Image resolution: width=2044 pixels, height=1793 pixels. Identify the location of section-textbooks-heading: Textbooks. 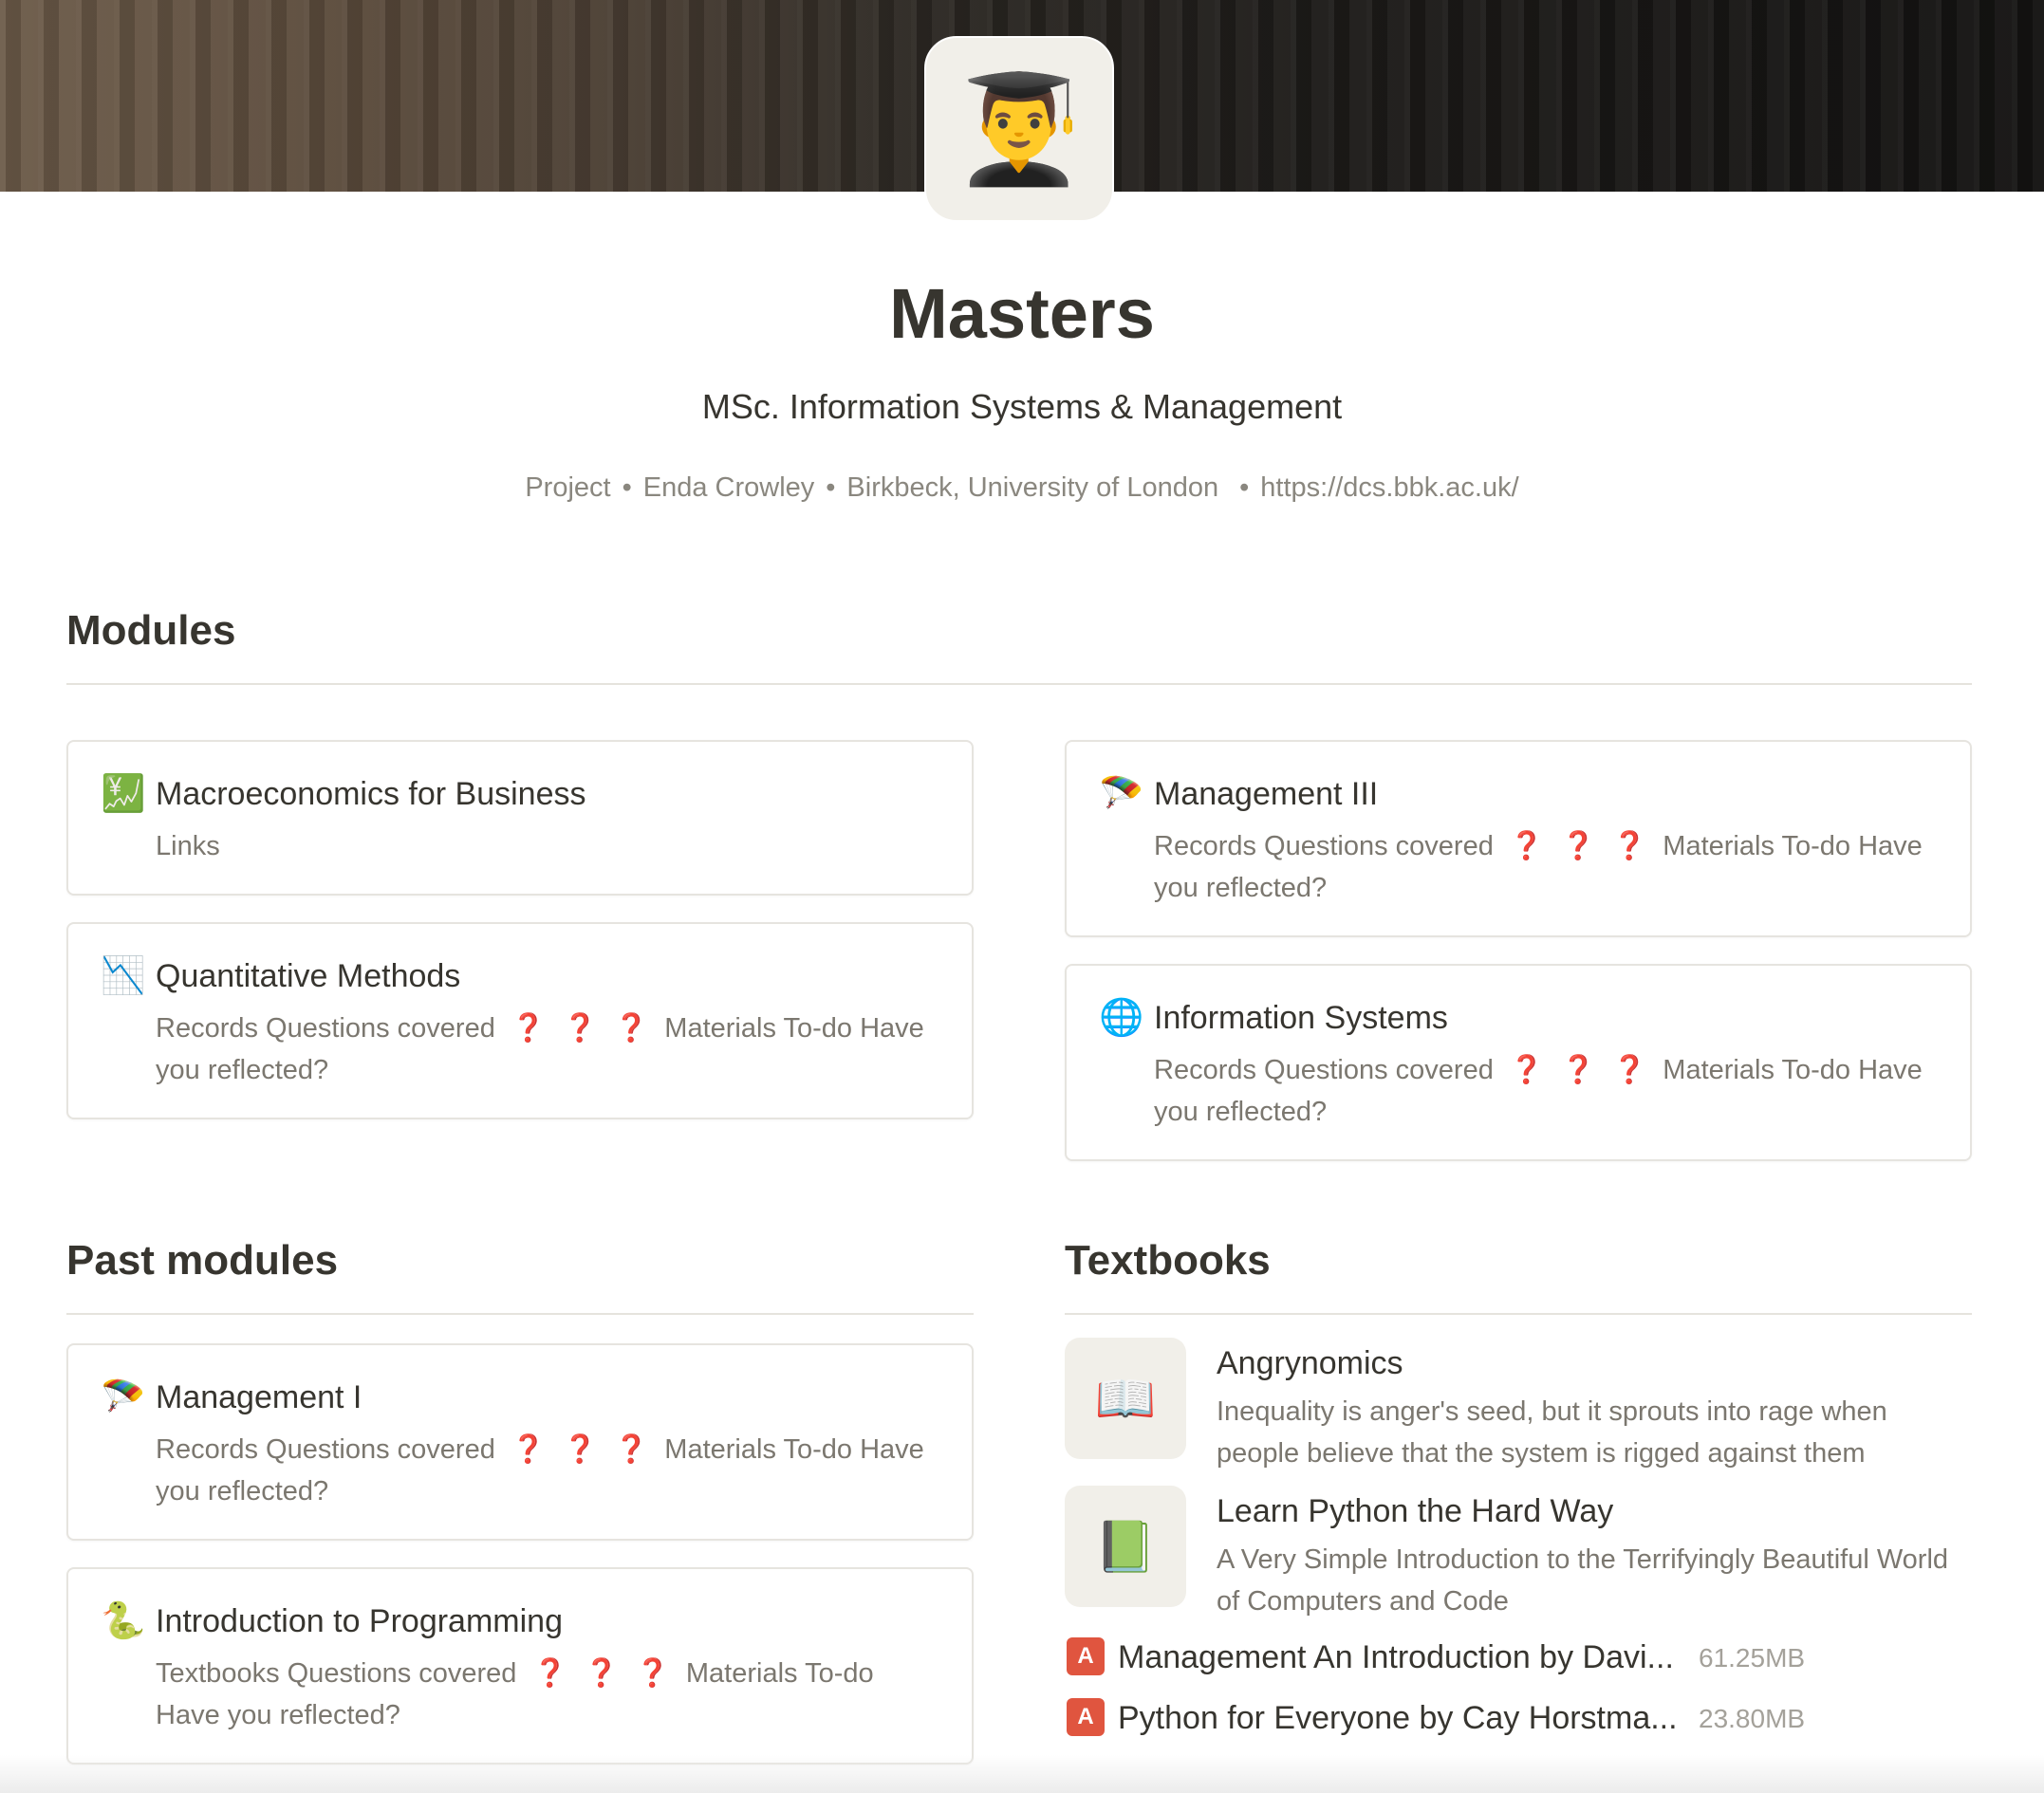
(1168, 1260).